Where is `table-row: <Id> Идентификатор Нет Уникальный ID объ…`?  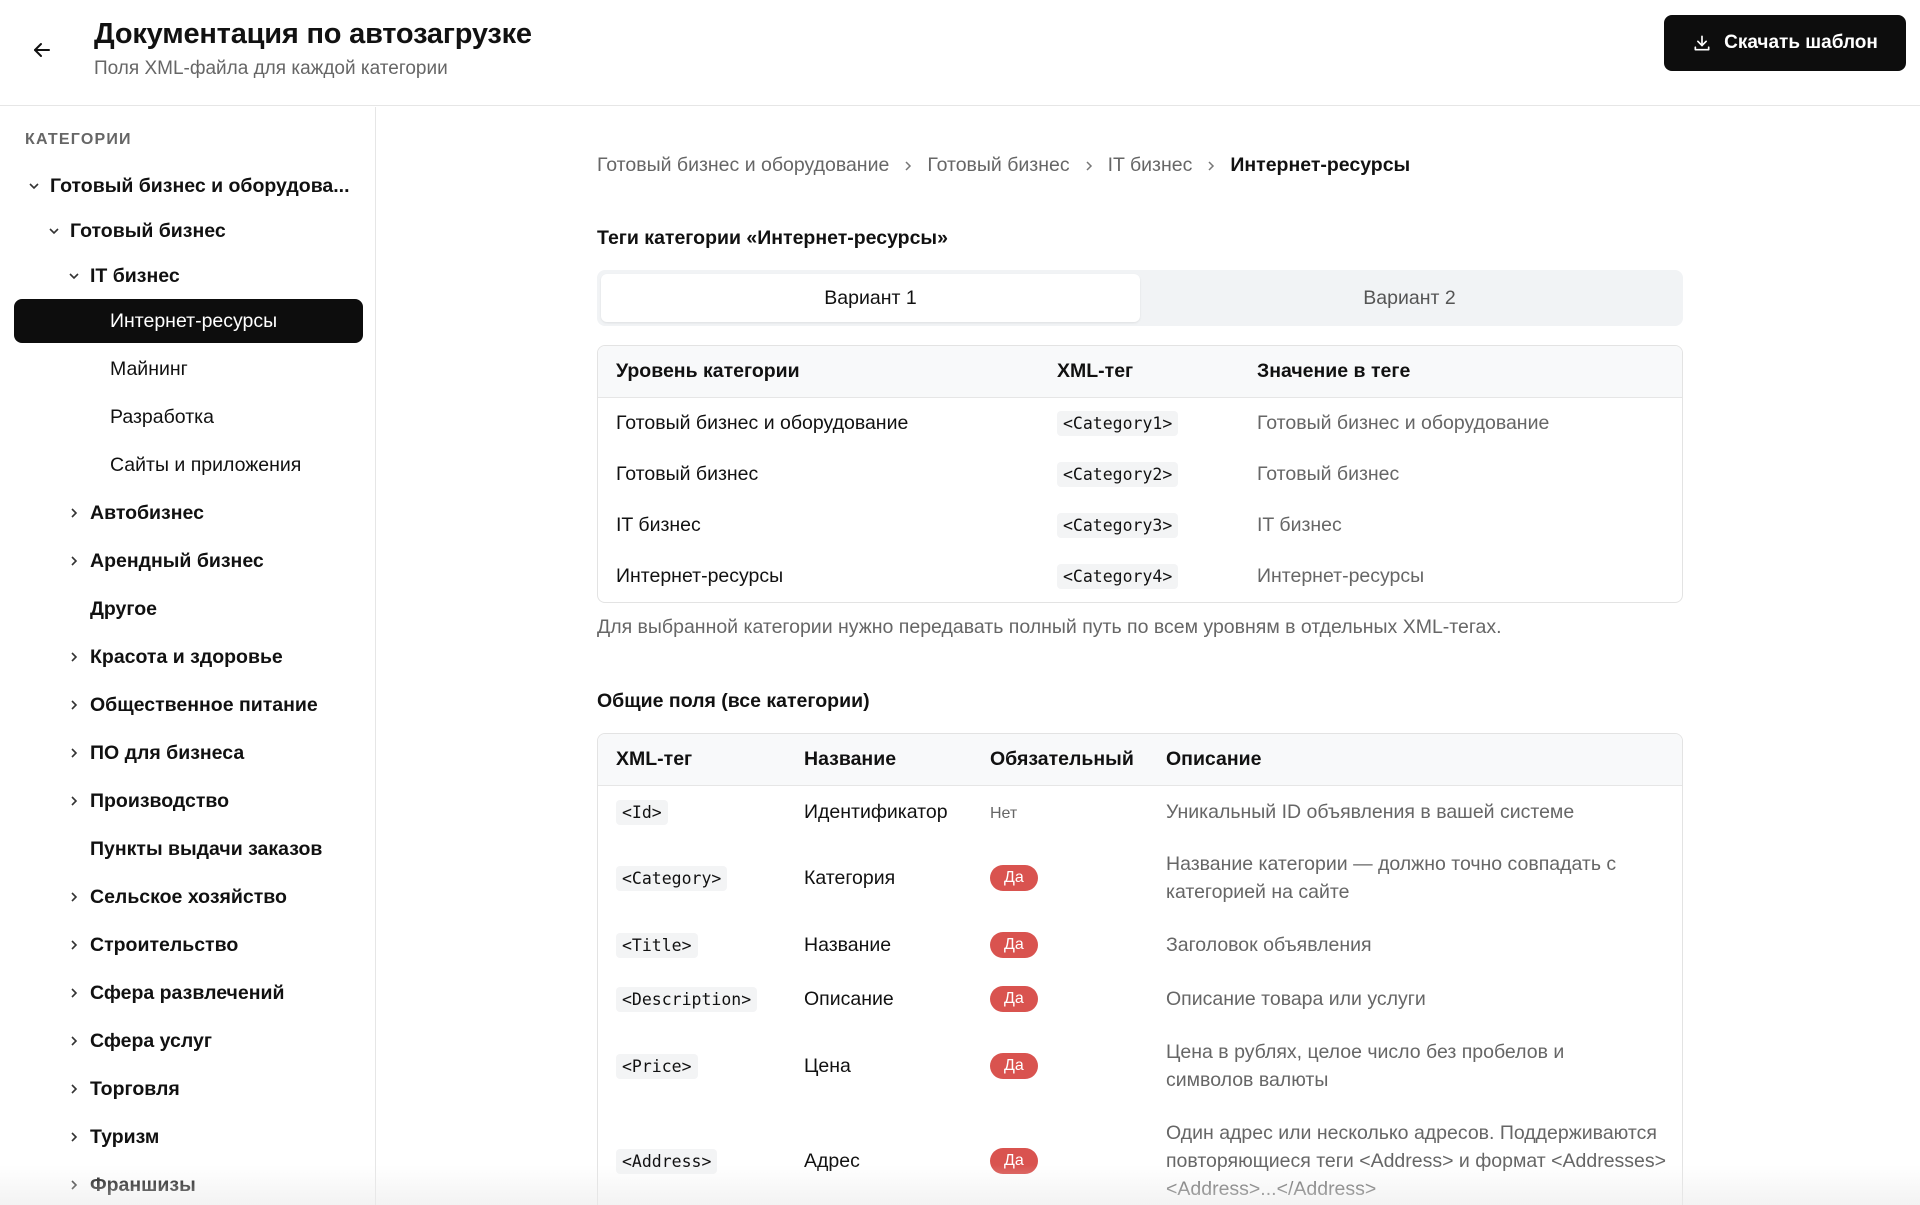
table-row: <Id> Идентификатор Нет Уникальный ID объ… is located at coordinates (1140, 812).